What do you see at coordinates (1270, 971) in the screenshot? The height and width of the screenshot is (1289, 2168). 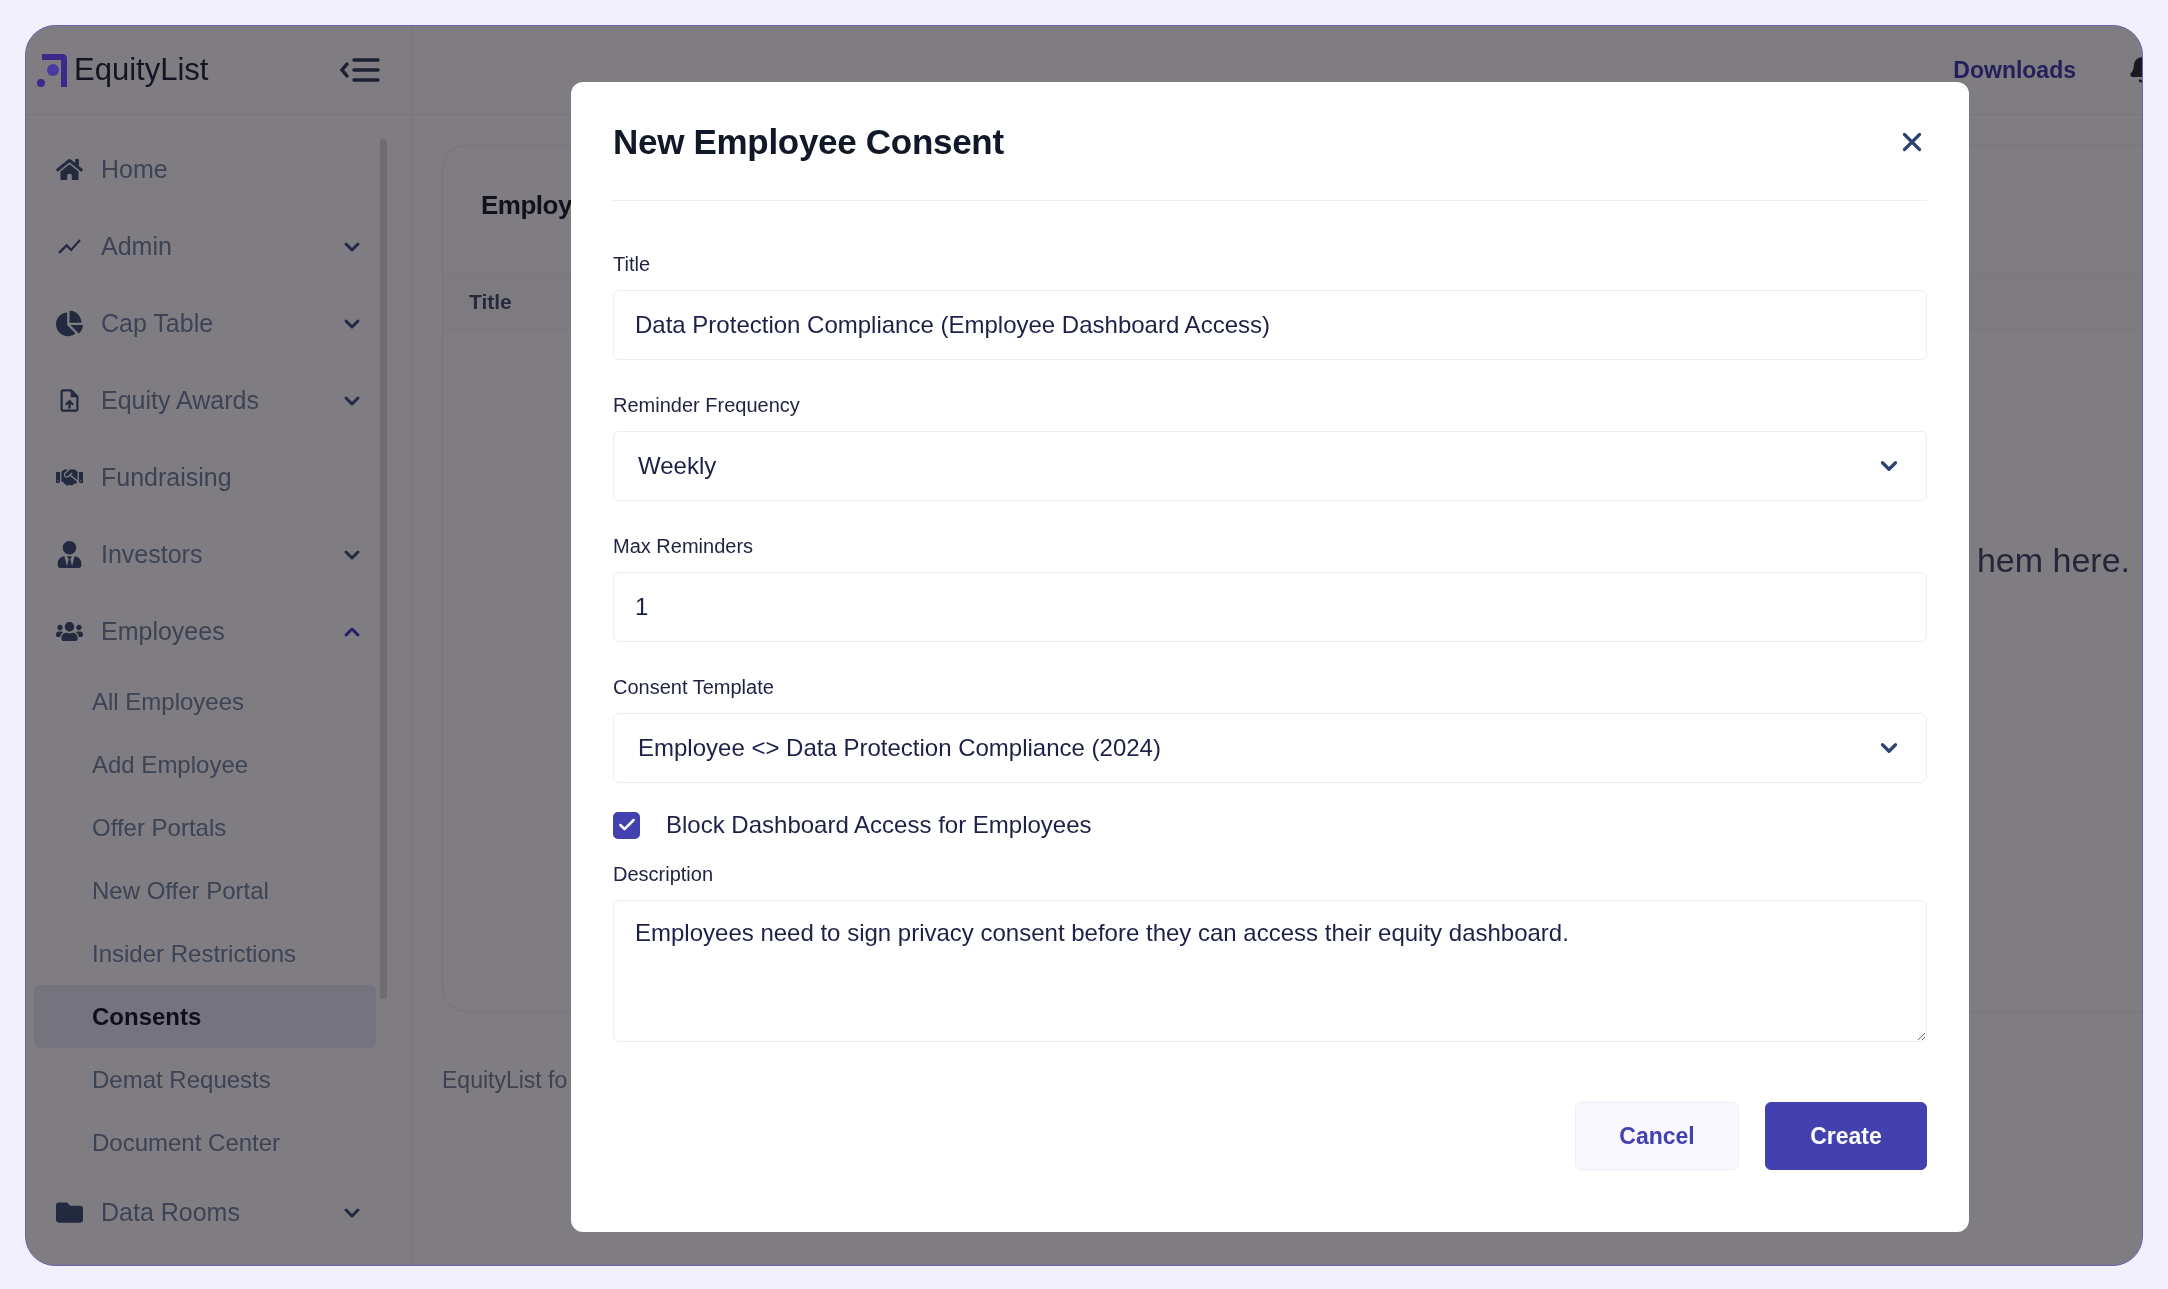 I see `description-field: Employees need to sign privacy consent before they can access their equity dashboard.` at bounding box center [1270, 971].